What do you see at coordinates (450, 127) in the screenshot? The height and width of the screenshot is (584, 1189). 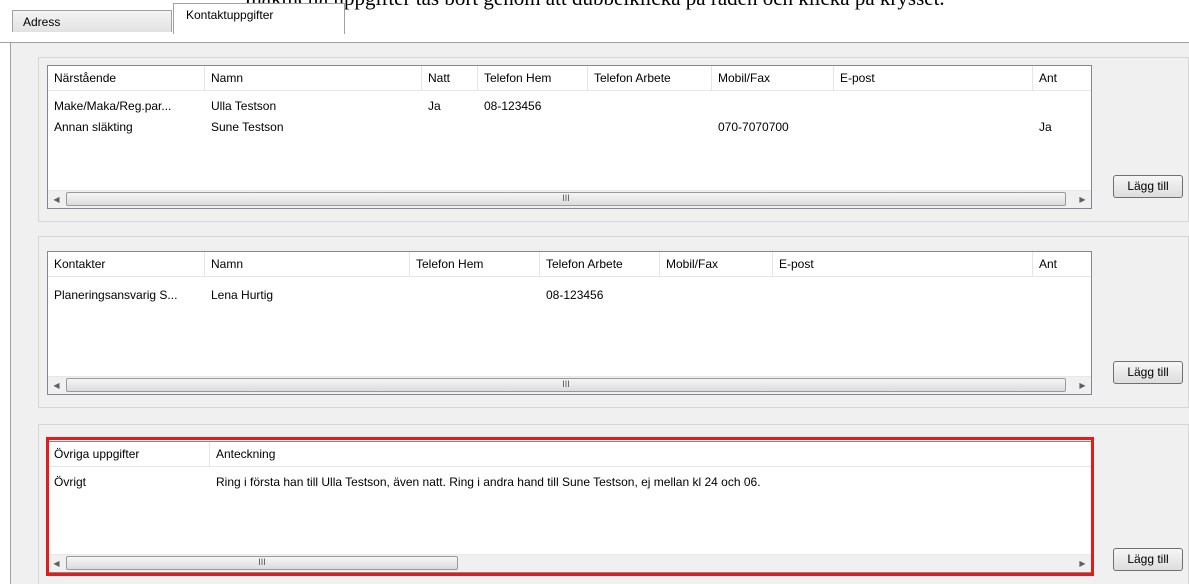 I see `cell-natt` at bounding box center [450, 127].